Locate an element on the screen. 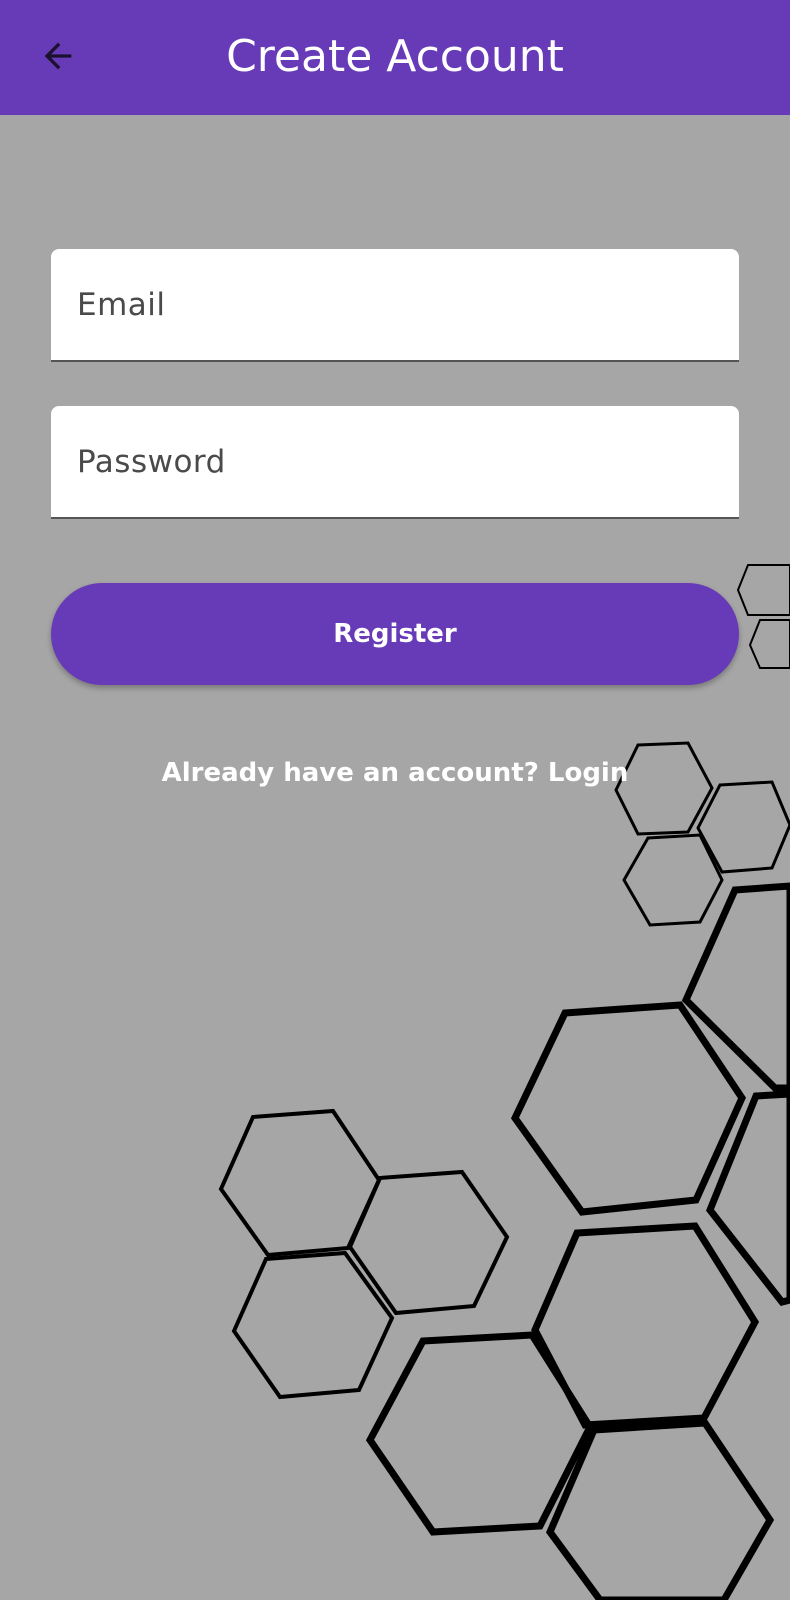 This screenshot has width=790, height=1600. login-link: Already have an account? Login is located at coordinates (395, 773).